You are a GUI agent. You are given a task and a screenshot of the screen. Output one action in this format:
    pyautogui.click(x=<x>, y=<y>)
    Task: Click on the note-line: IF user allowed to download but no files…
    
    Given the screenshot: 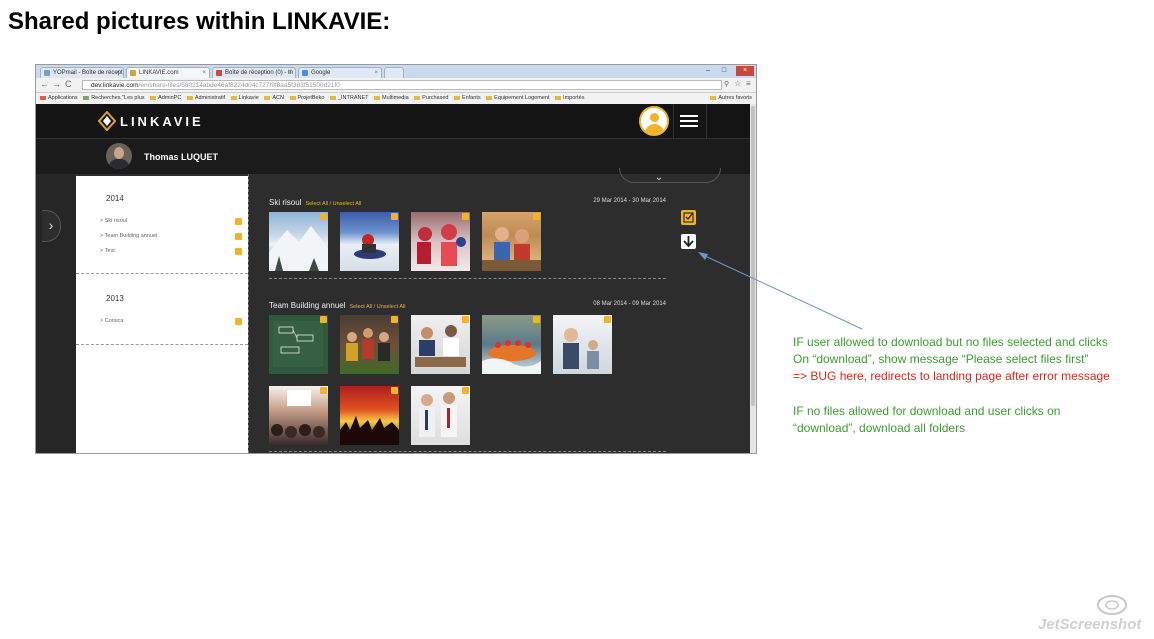 What is the action you would take?
    pyautogui.click(x=950, y=342)
    